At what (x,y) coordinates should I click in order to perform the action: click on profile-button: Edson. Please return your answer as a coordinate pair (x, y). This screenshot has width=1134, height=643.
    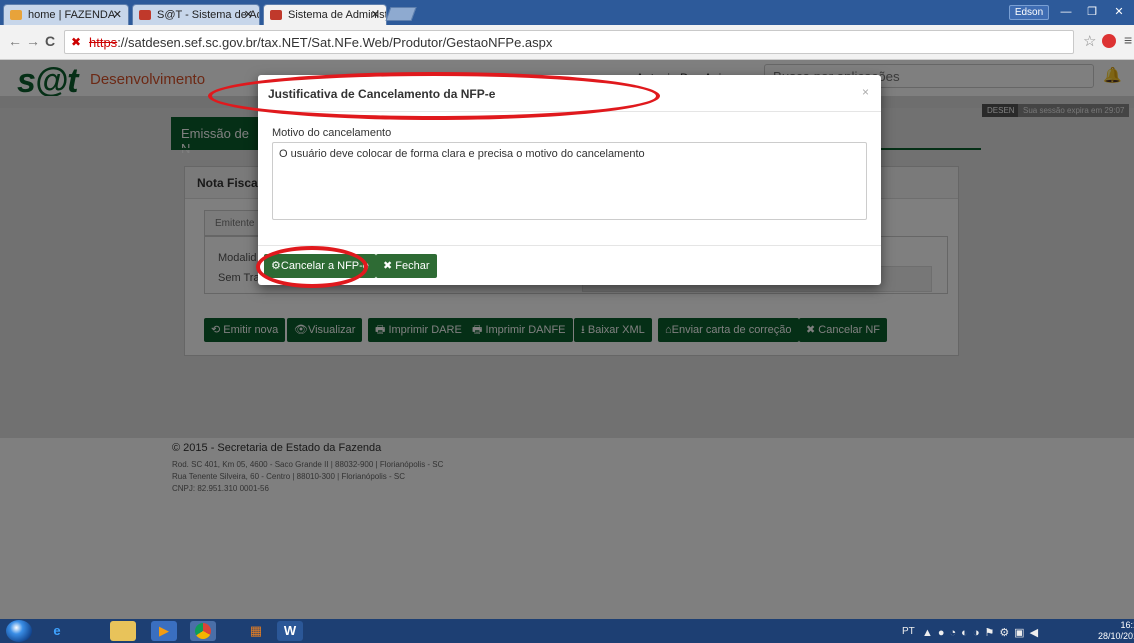
    Looking at the image, I should click on (1029, 12).